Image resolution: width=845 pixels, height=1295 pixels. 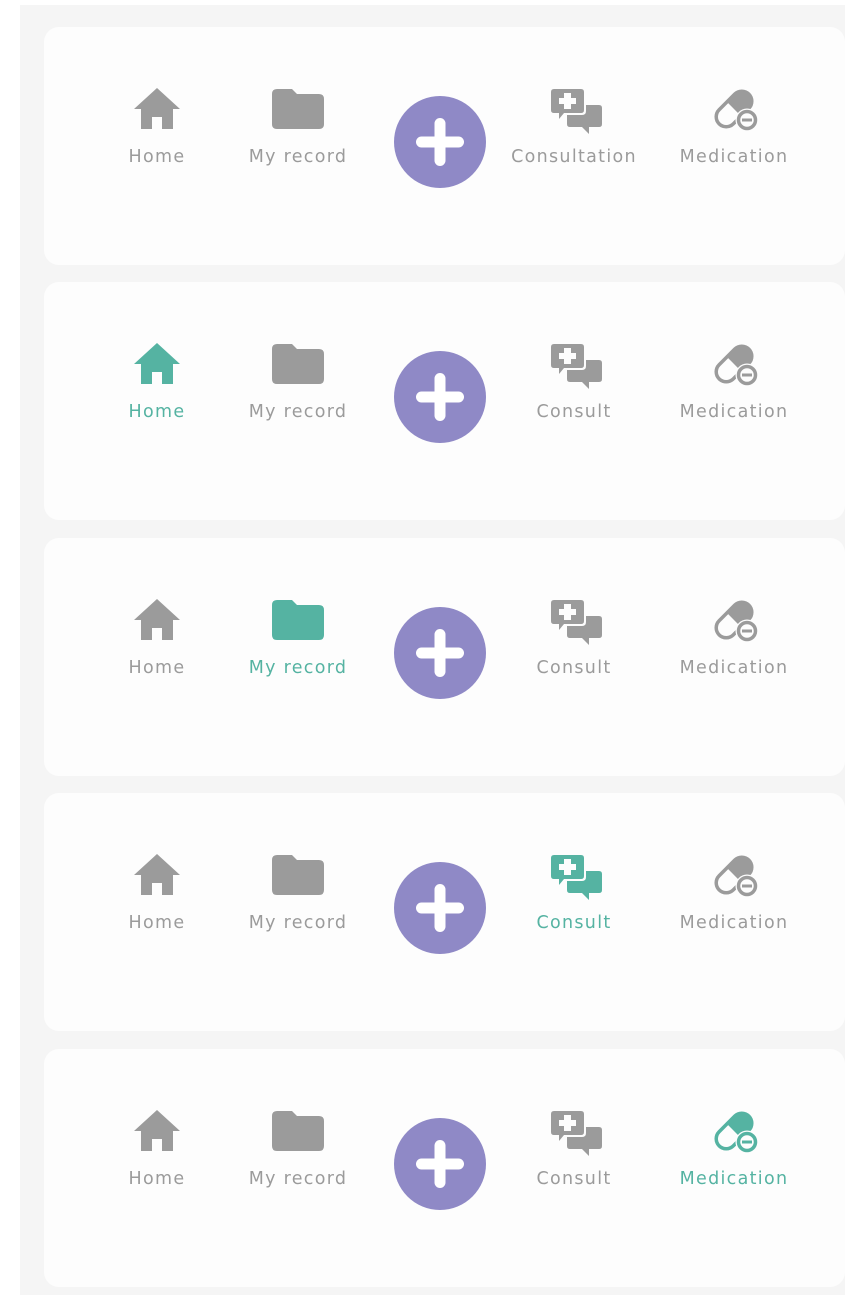 What do you see at coordinates (574, 157) in the screenshot?
I see `nav-tab-label: Consultation` at bounding box center [574, 157].